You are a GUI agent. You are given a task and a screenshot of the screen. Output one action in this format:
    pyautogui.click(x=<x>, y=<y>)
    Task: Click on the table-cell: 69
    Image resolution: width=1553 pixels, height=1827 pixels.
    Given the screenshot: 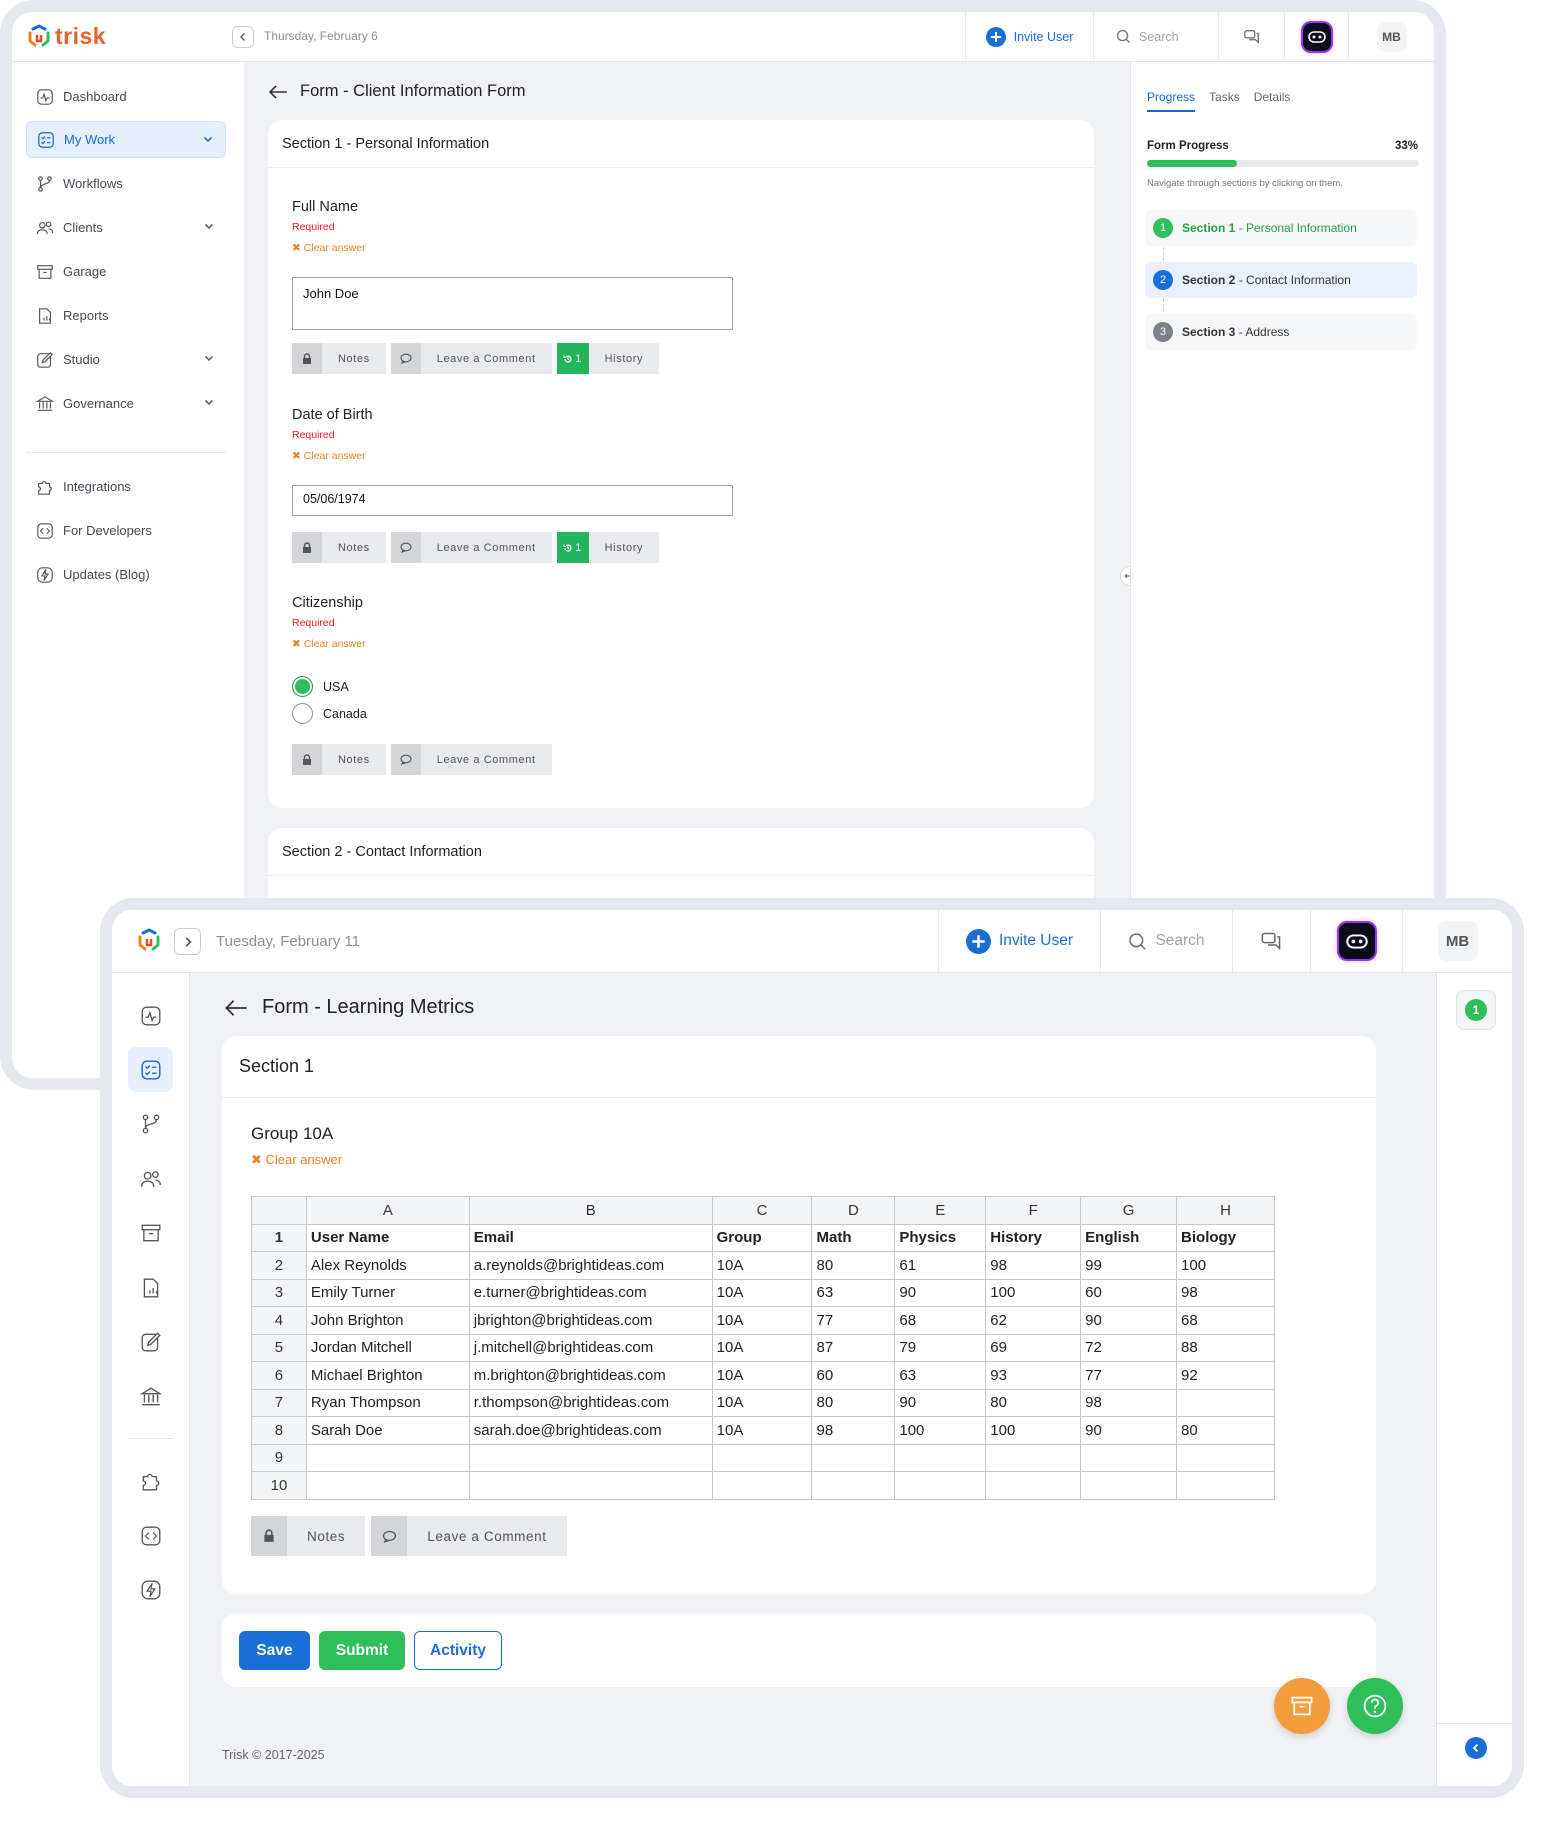 What is the action you would take?
    pyautogui.click(x=1033, y=1347)
    